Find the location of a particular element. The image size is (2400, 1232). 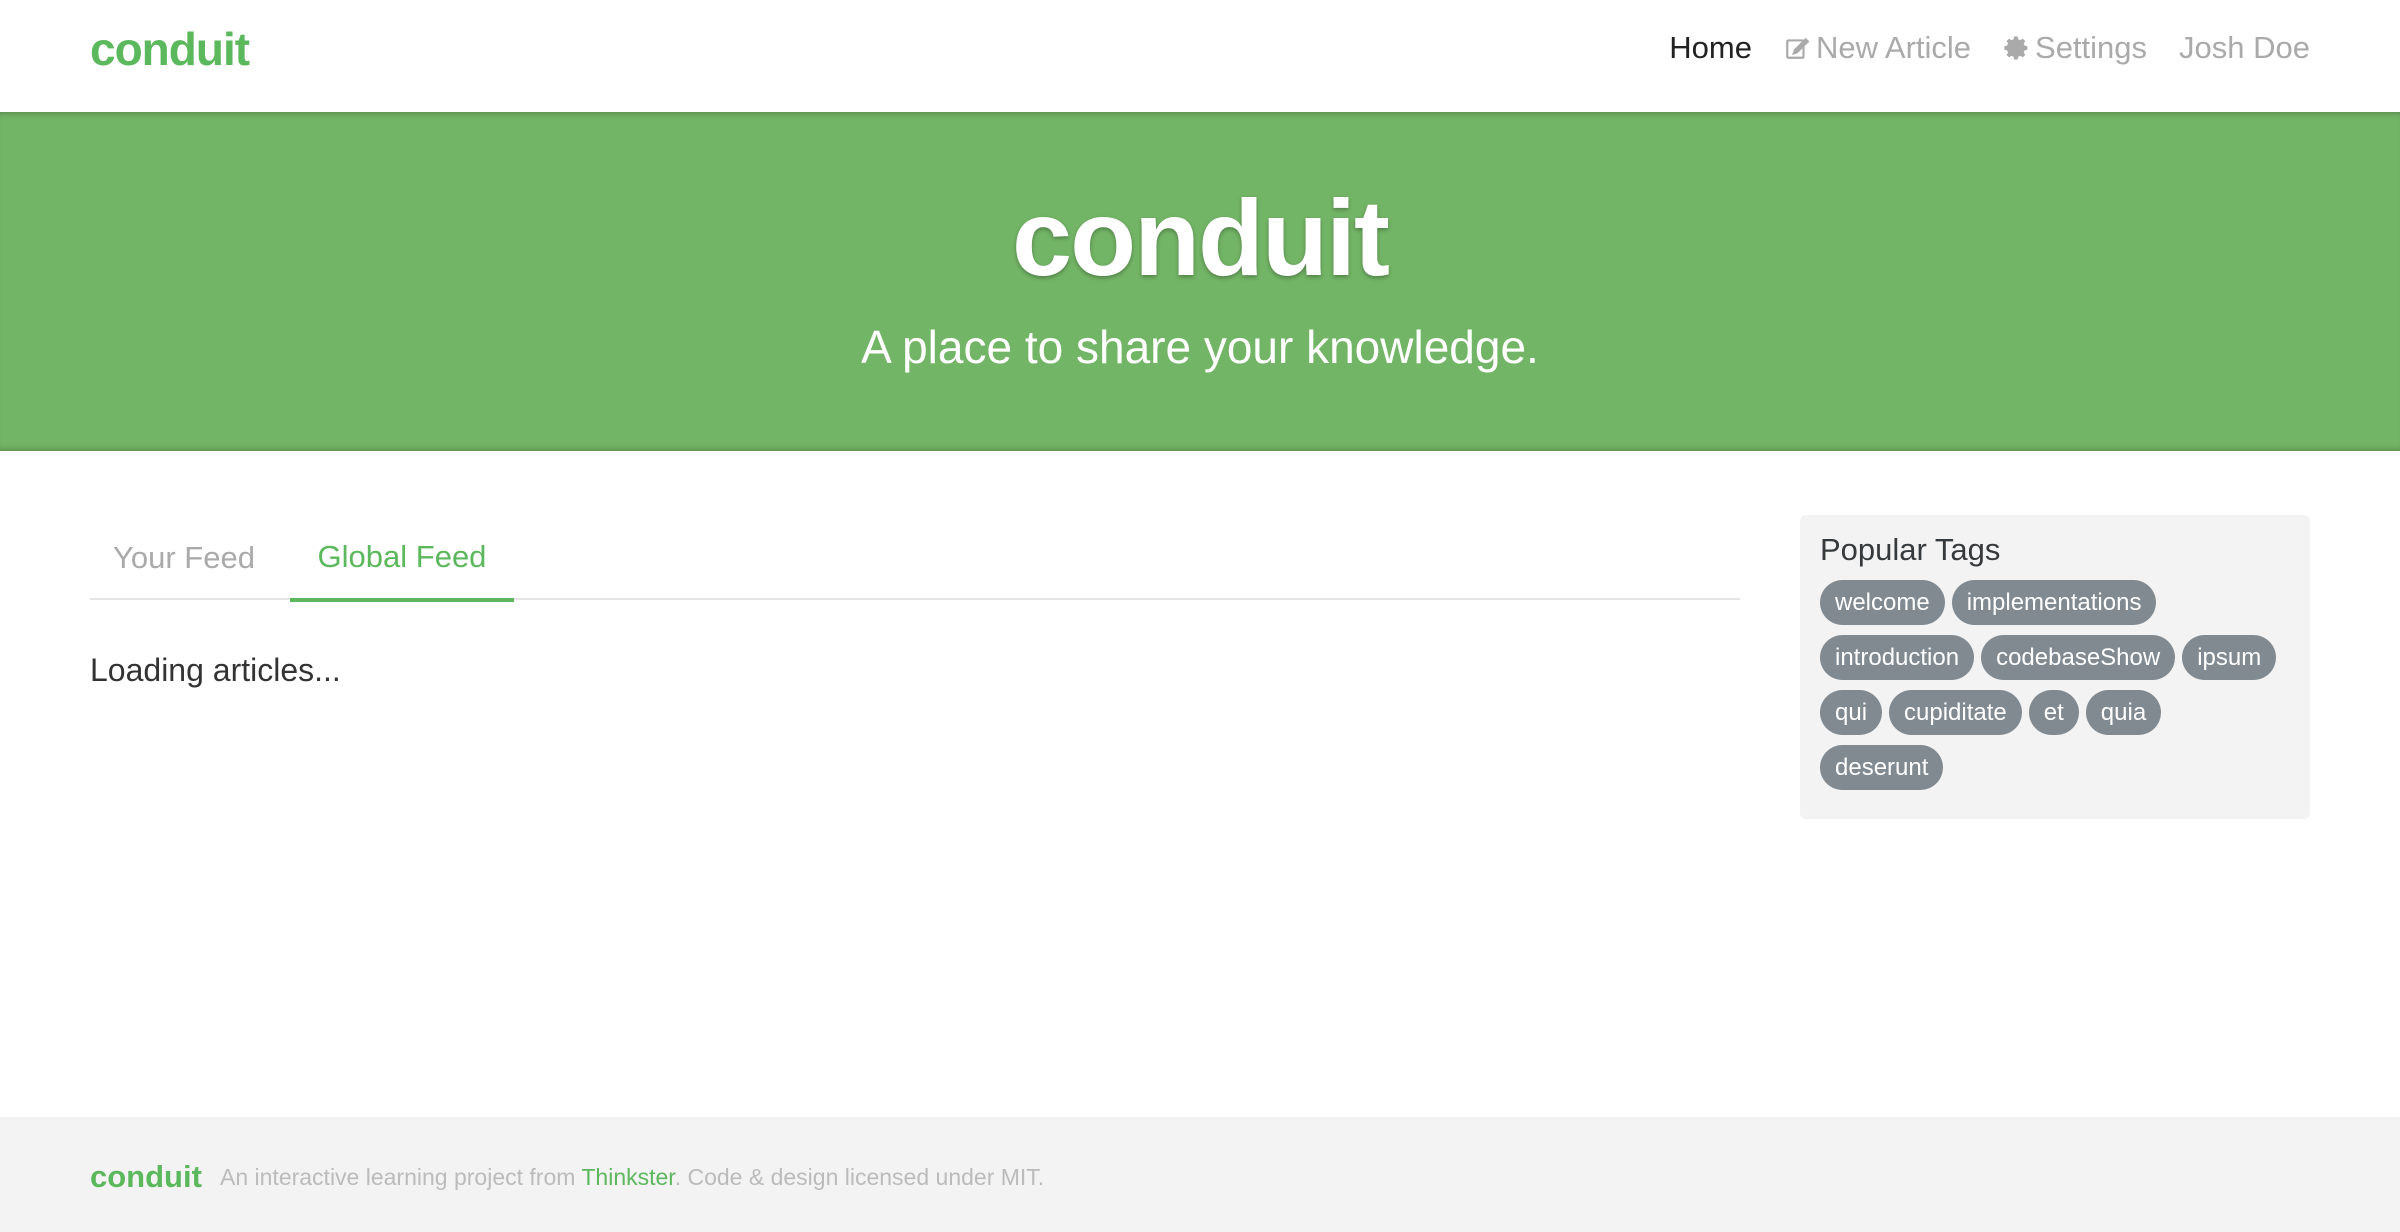

tag-pill: qui is located at coordinates (1851, 713).